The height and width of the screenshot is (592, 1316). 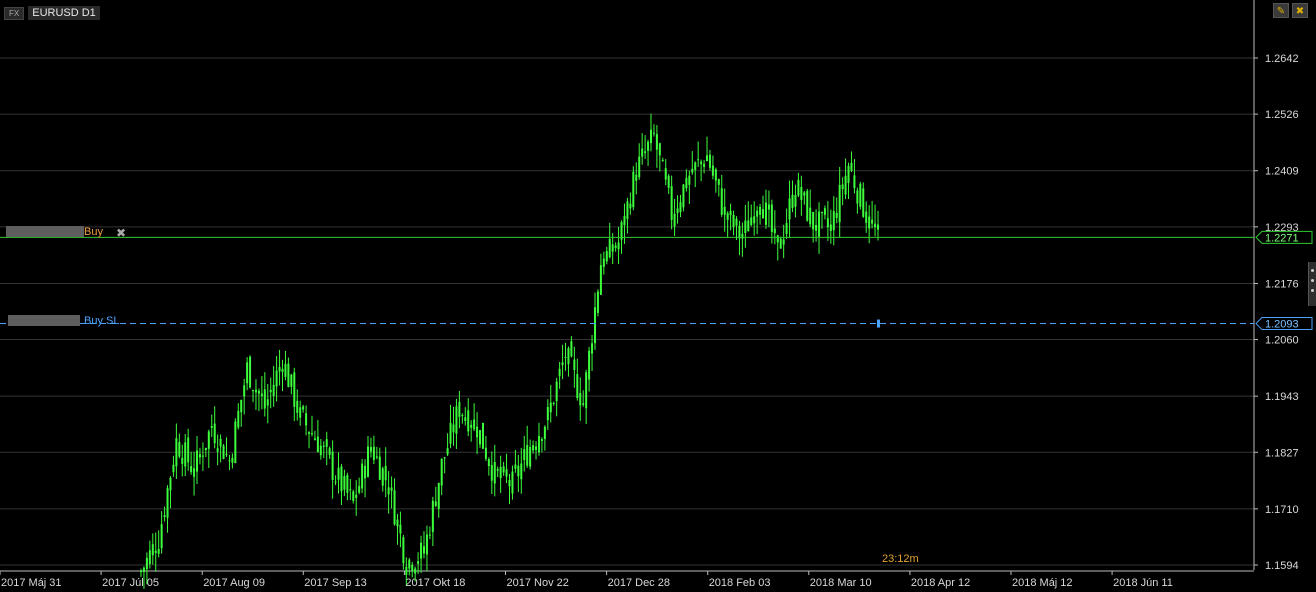 I want to click on panel-handle, so click(x=1312, y=284).